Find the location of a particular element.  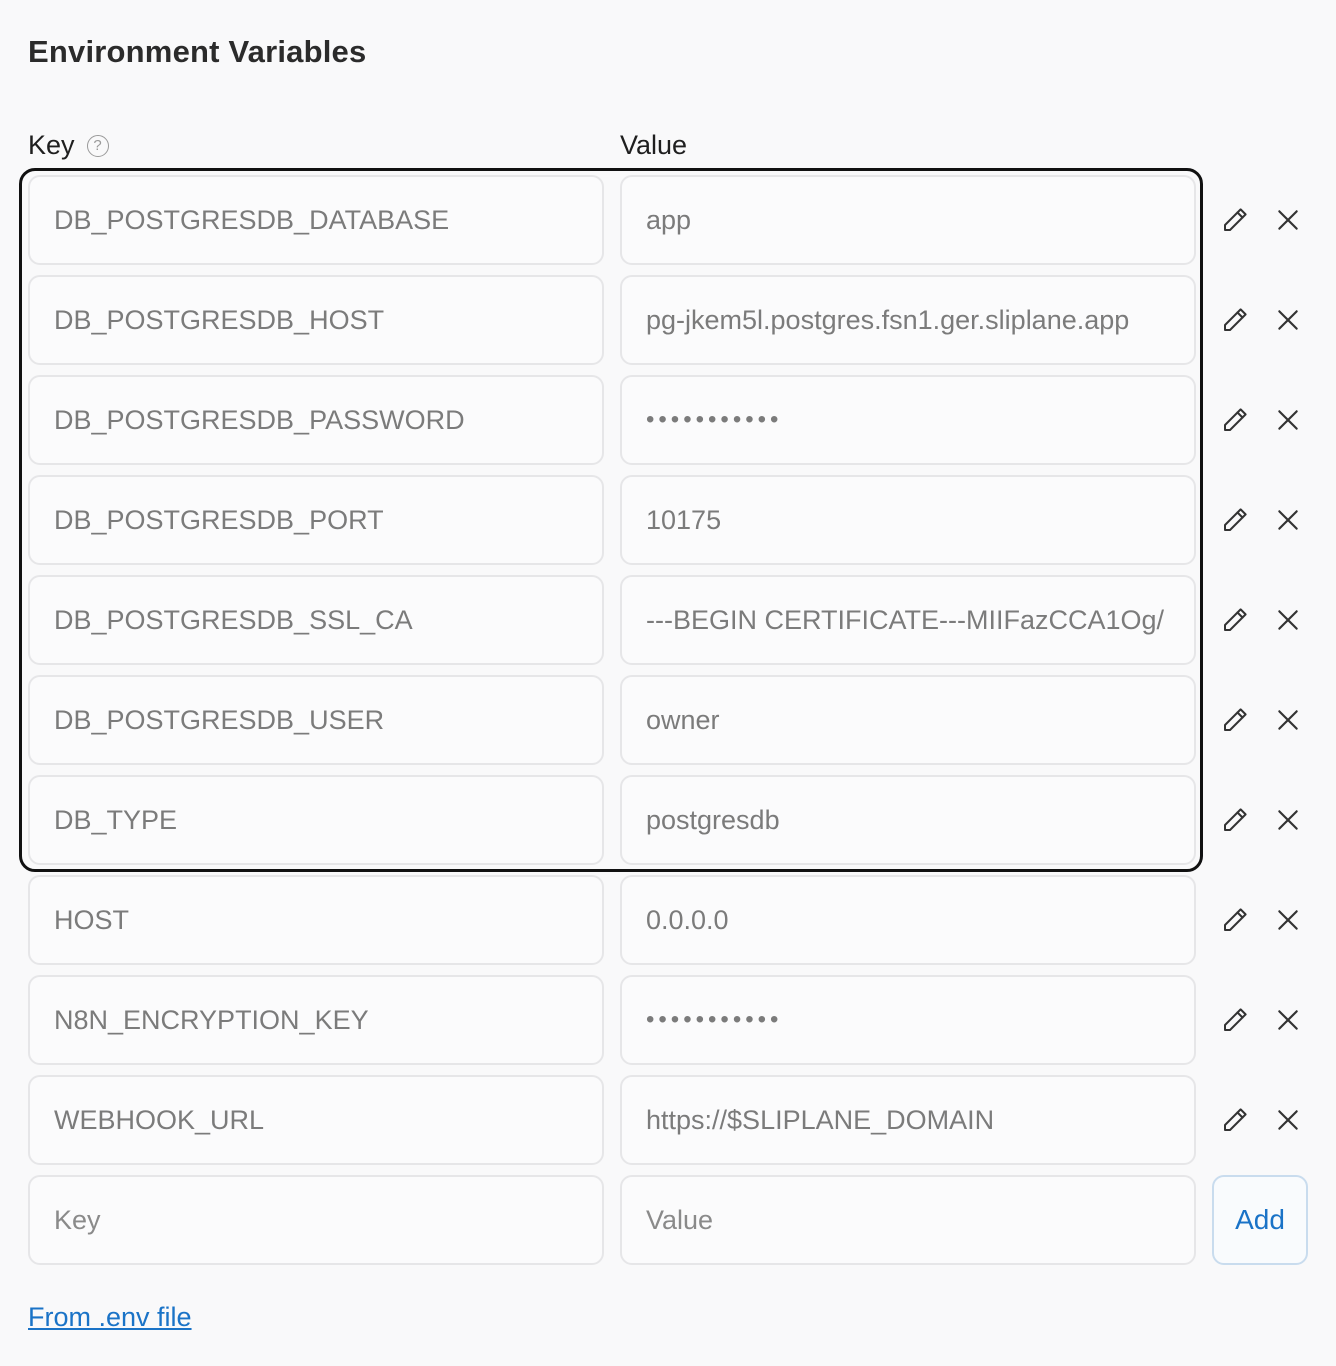

variable-row: DB_POSTGRESDB_USER owner is located at coordinates (668, 721).